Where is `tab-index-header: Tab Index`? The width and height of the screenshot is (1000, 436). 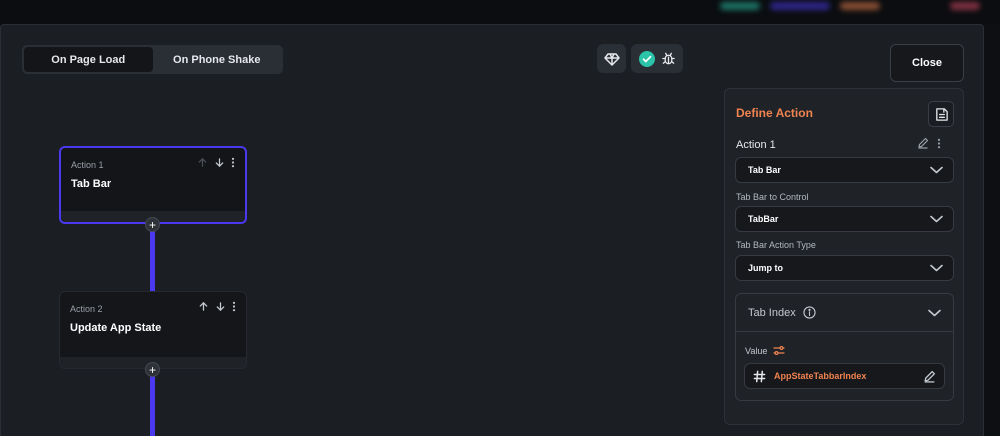
tab-index-header: Tab Index is located at coordinates (844, 313).